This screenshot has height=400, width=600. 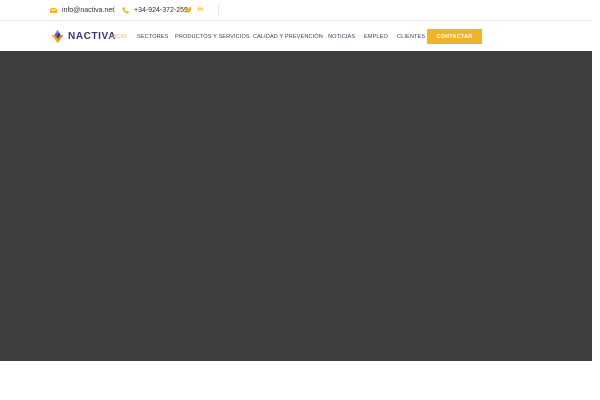 I want to click on nav-item-clientes: CLIENTES, so click(x=411, y=36).